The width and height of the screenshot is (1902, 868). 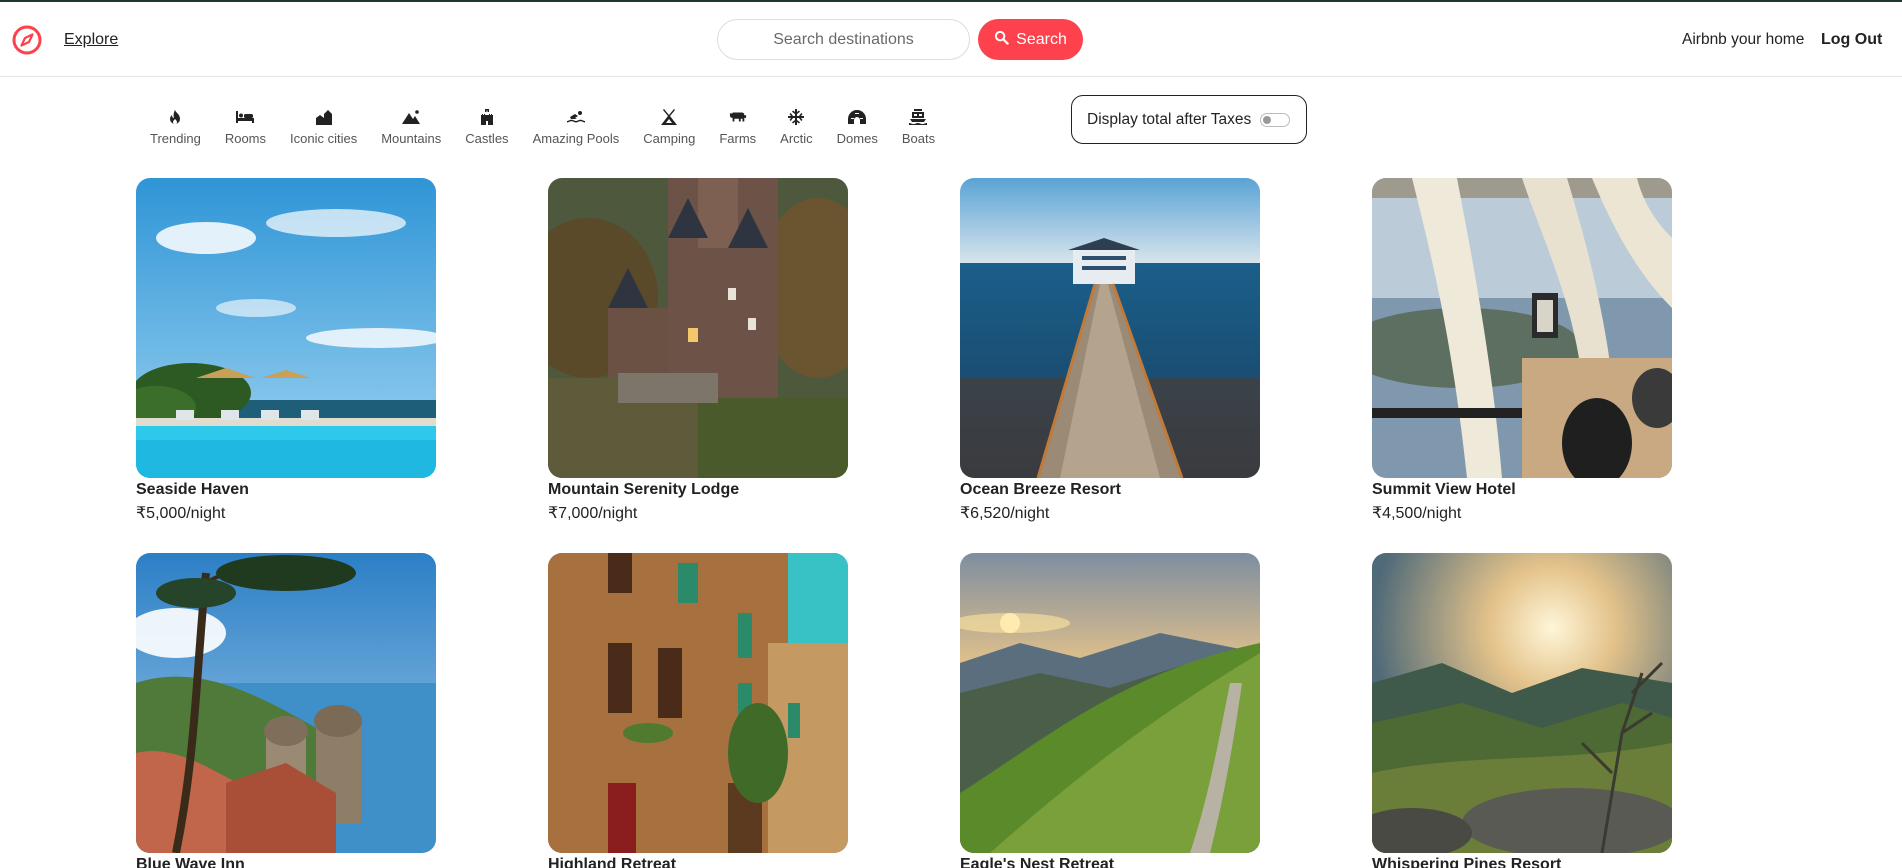 I want to click on tax-switch, so click(x=1275, y=119).